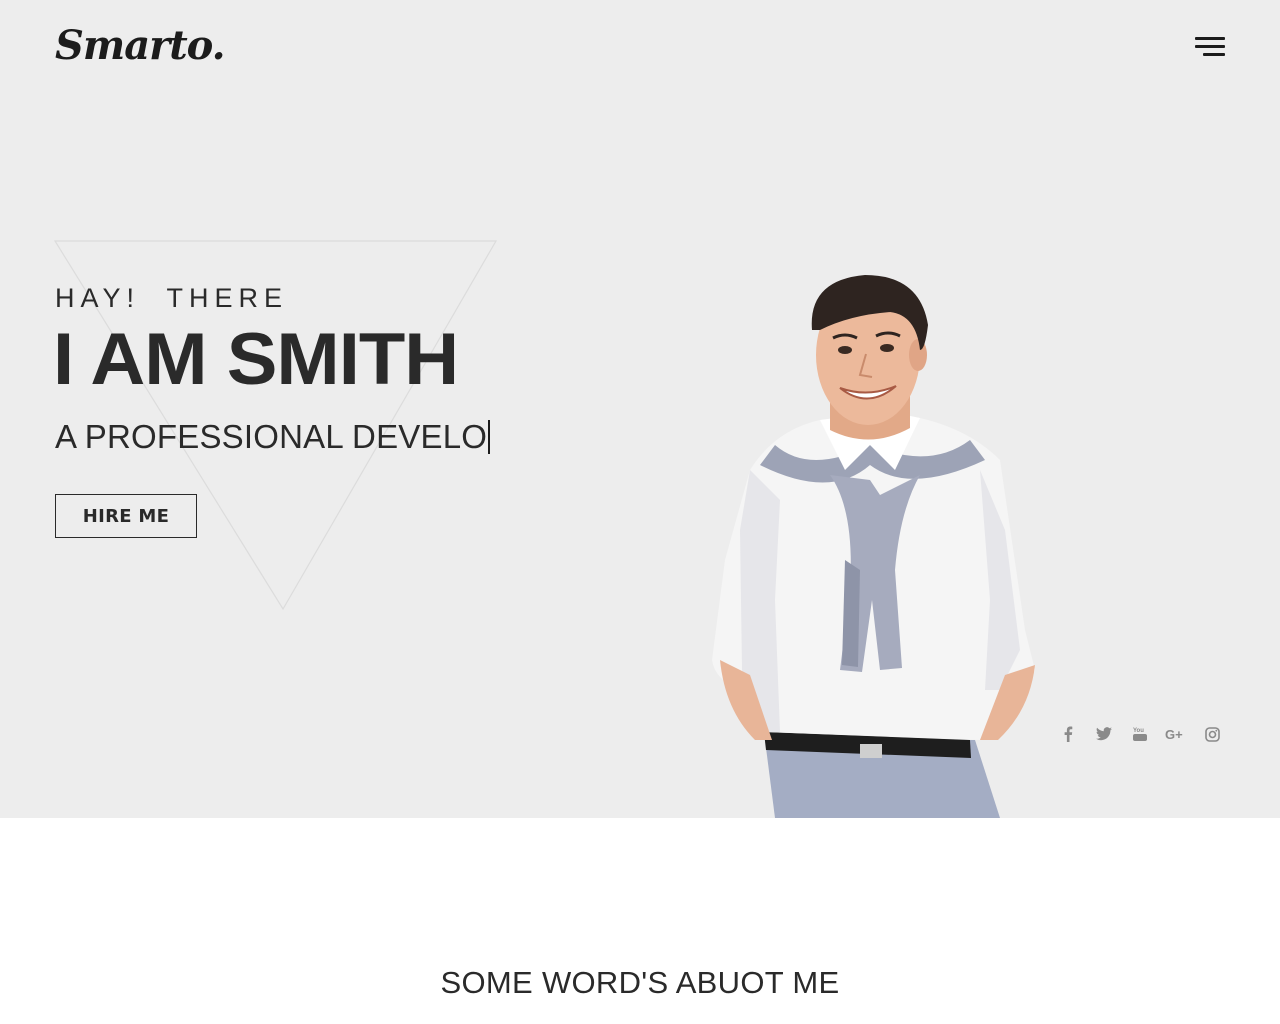 The height and width of the screenshot is (1024, 1280). Describe the element at coordinates (873, 546) in the screenshot. I see `profile-photo` at that location.